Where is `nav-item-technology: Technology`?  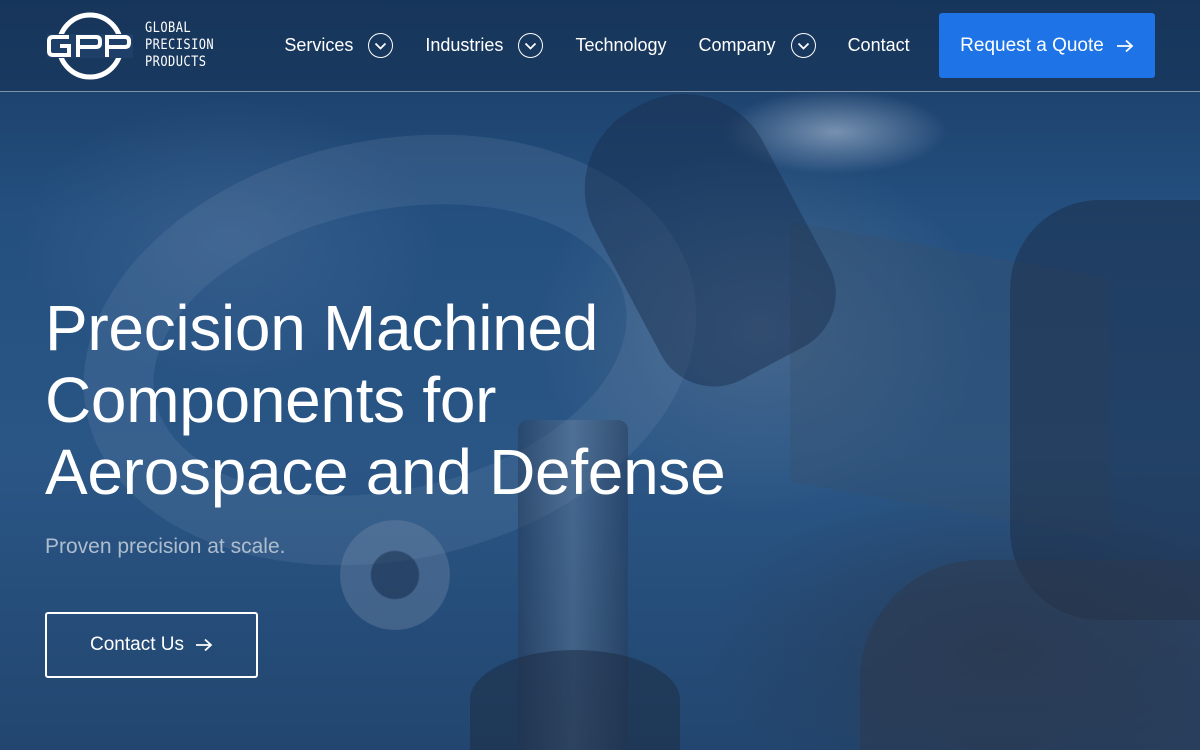 nav-item-technology: Technology is located at coordinates (620, 45).